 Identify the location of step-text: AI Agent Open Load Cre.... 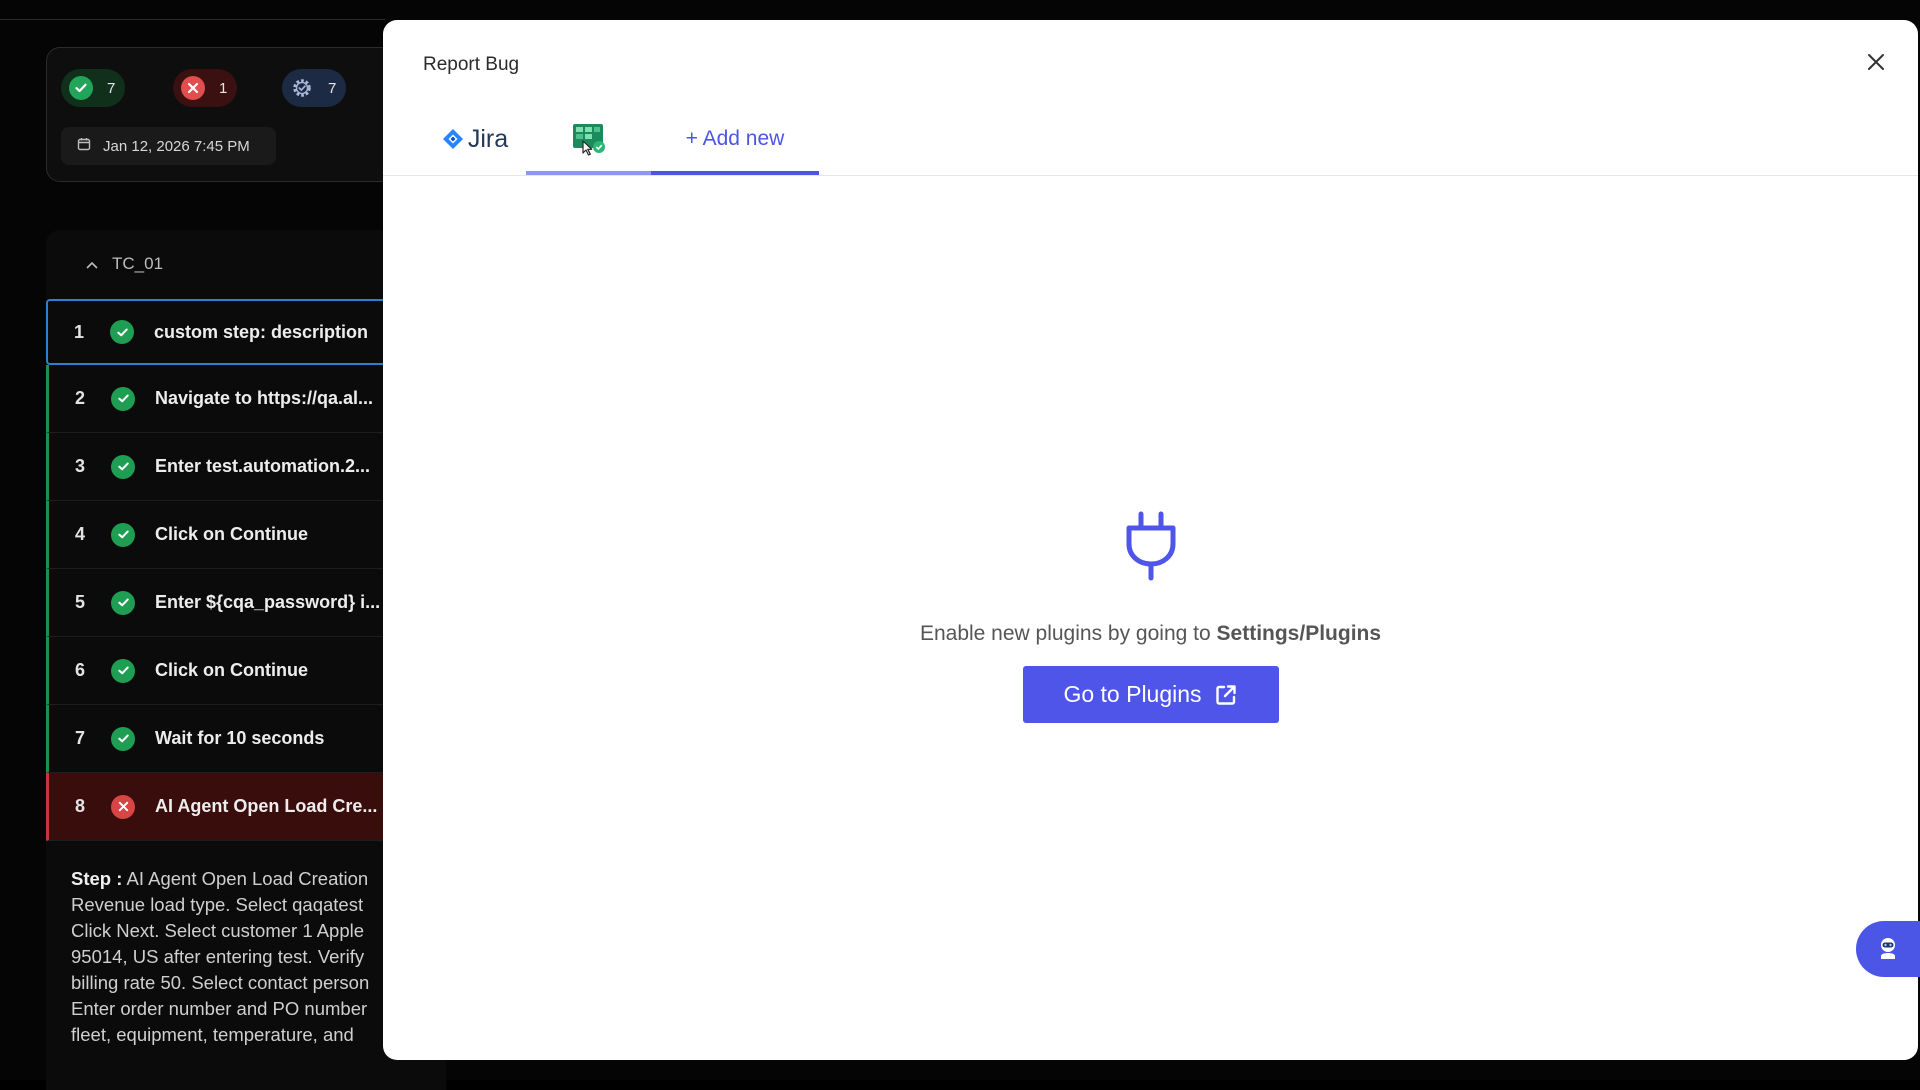
(266, 806).